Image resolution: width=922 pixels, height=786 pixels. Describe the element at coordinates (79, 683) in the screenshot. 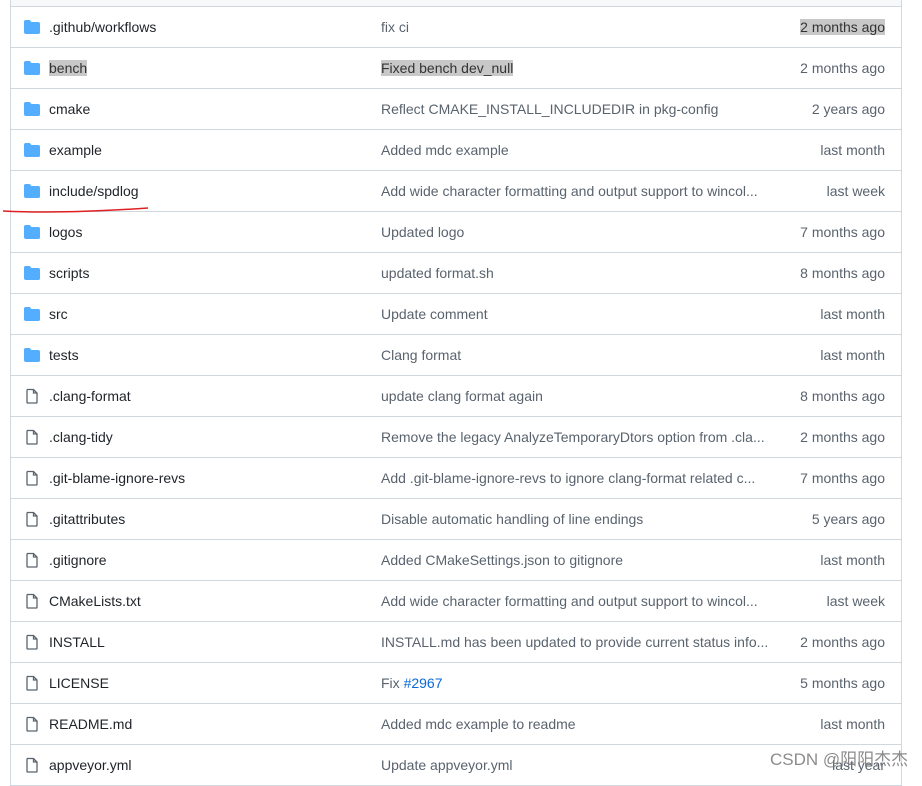

I see `file-name-link: LICENSE` at that location.